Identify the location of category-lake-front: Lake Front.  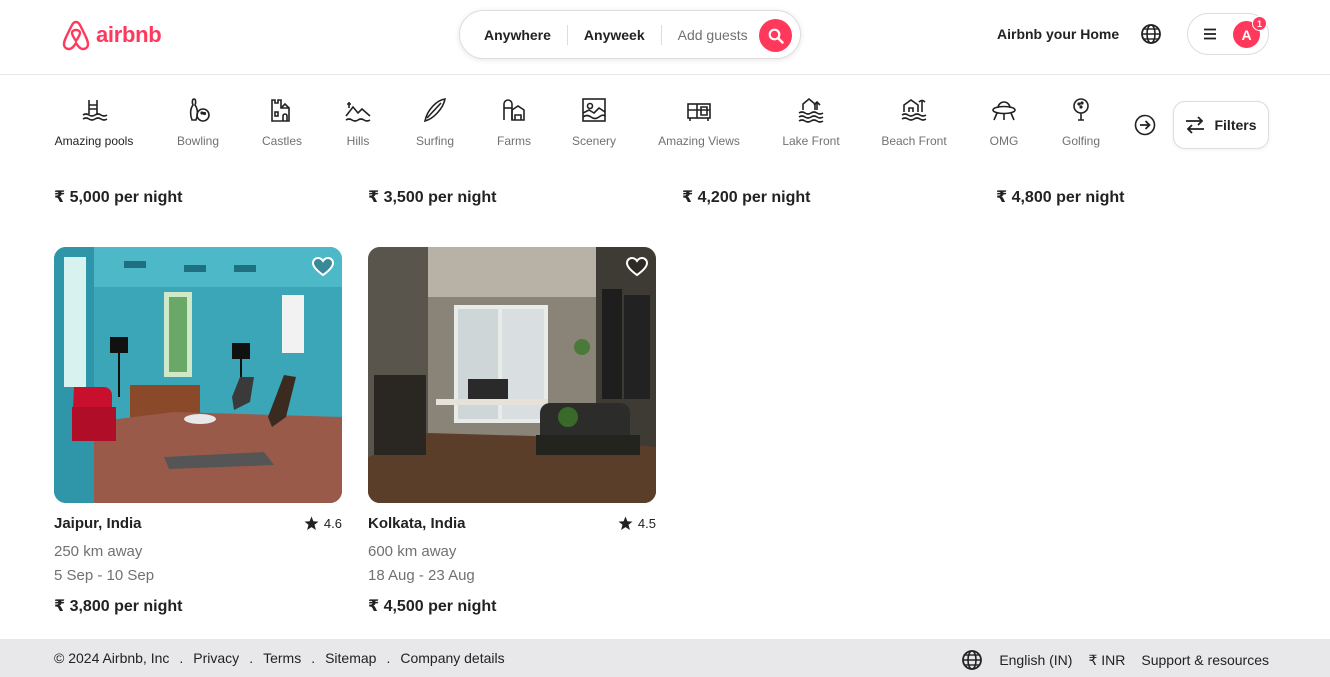
(811, 122).